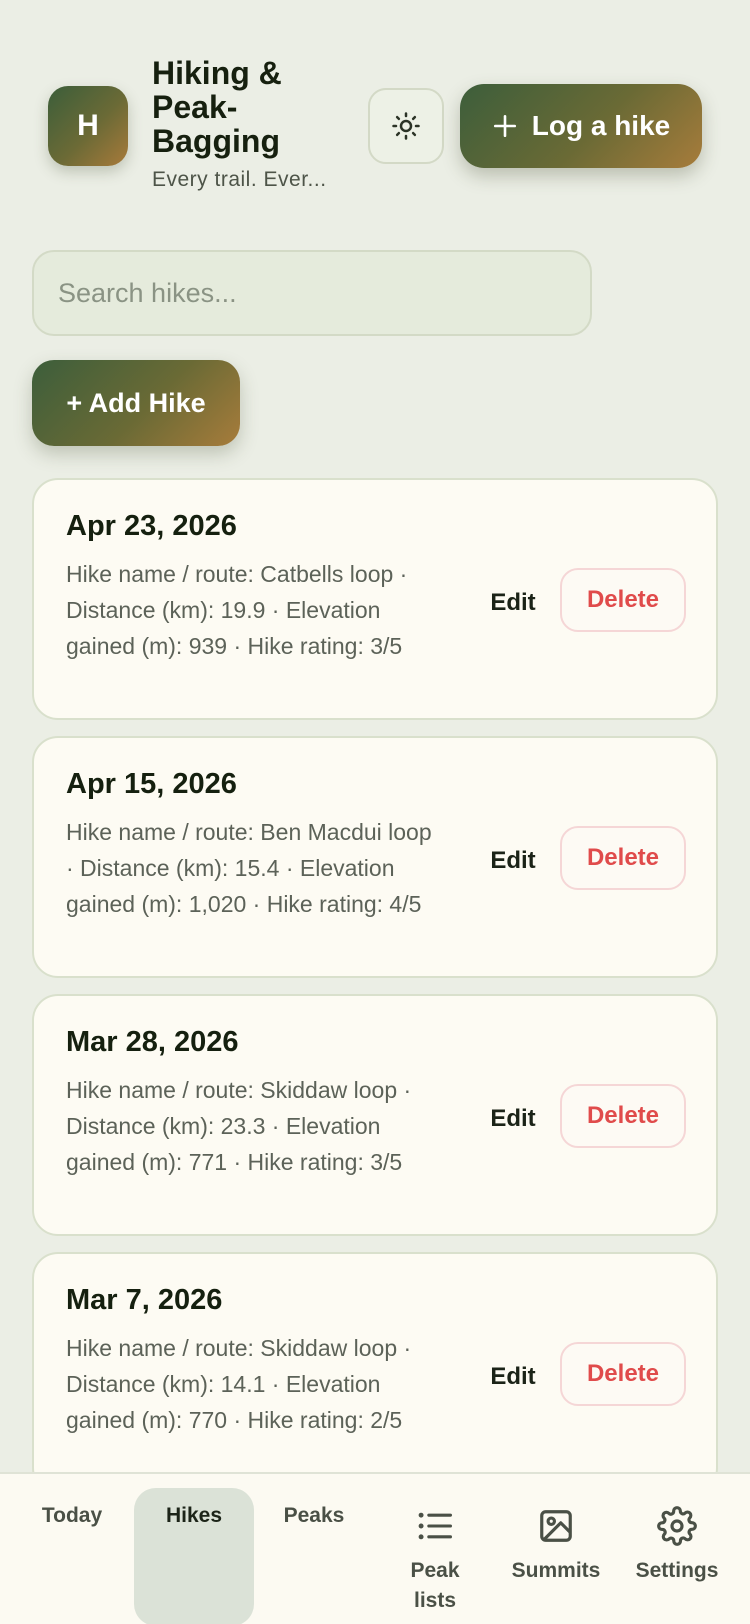 This screenshot has height=1624, width=750. Describe the element at coordinates (194, 1515) in the screenshot. I see `nav-label-hikes: Hikes` at that location.